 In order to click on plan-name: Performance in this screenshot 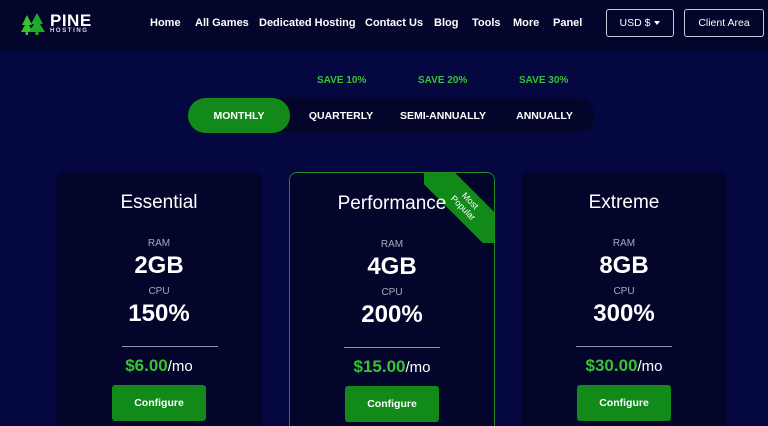, I will do `click(392, 203)`.